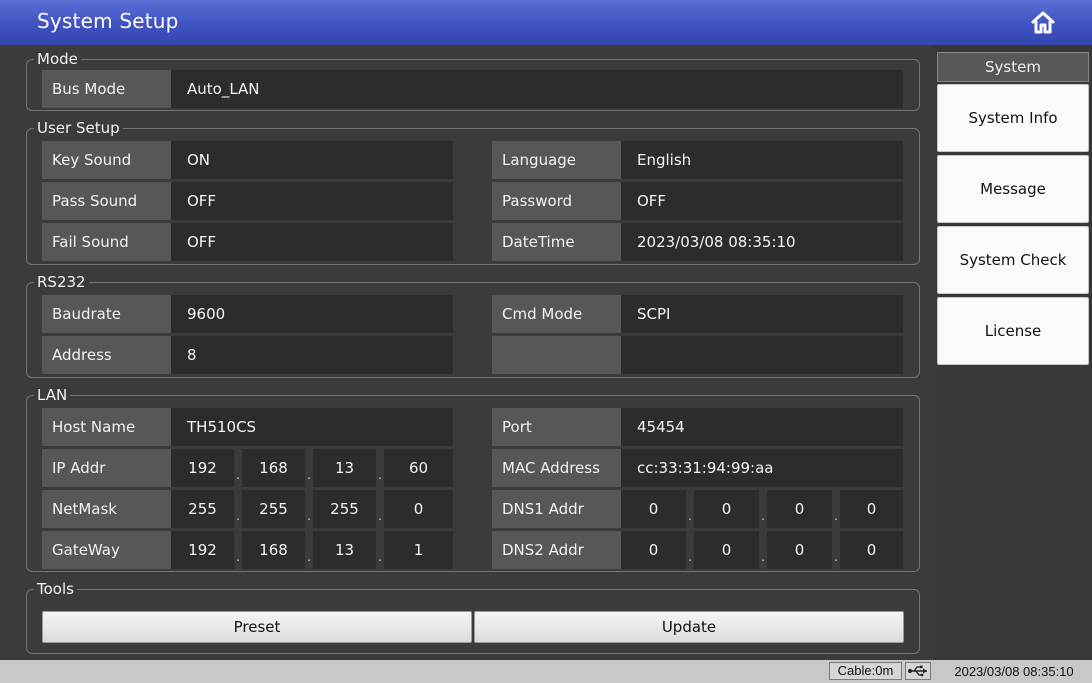 Image resolution: width=1092 pixels, height=683 pixels. What do you see at coordinates (762, 201) in the screenshot?
I see `password-field: OFF` at bounding box center [762, 201].